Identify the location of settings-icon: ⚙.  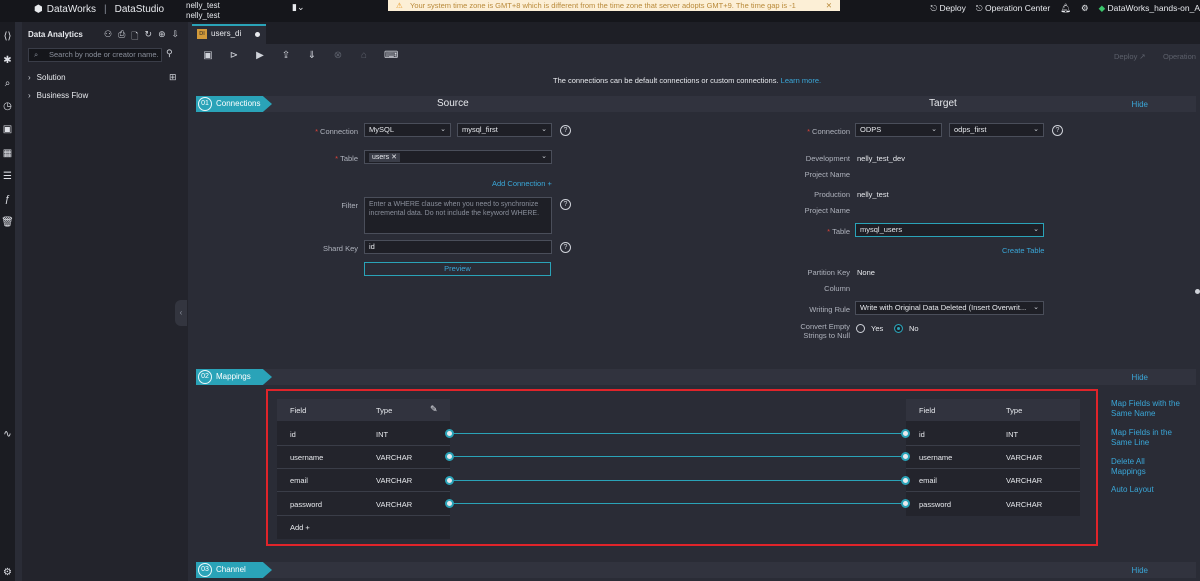
(7, 572).